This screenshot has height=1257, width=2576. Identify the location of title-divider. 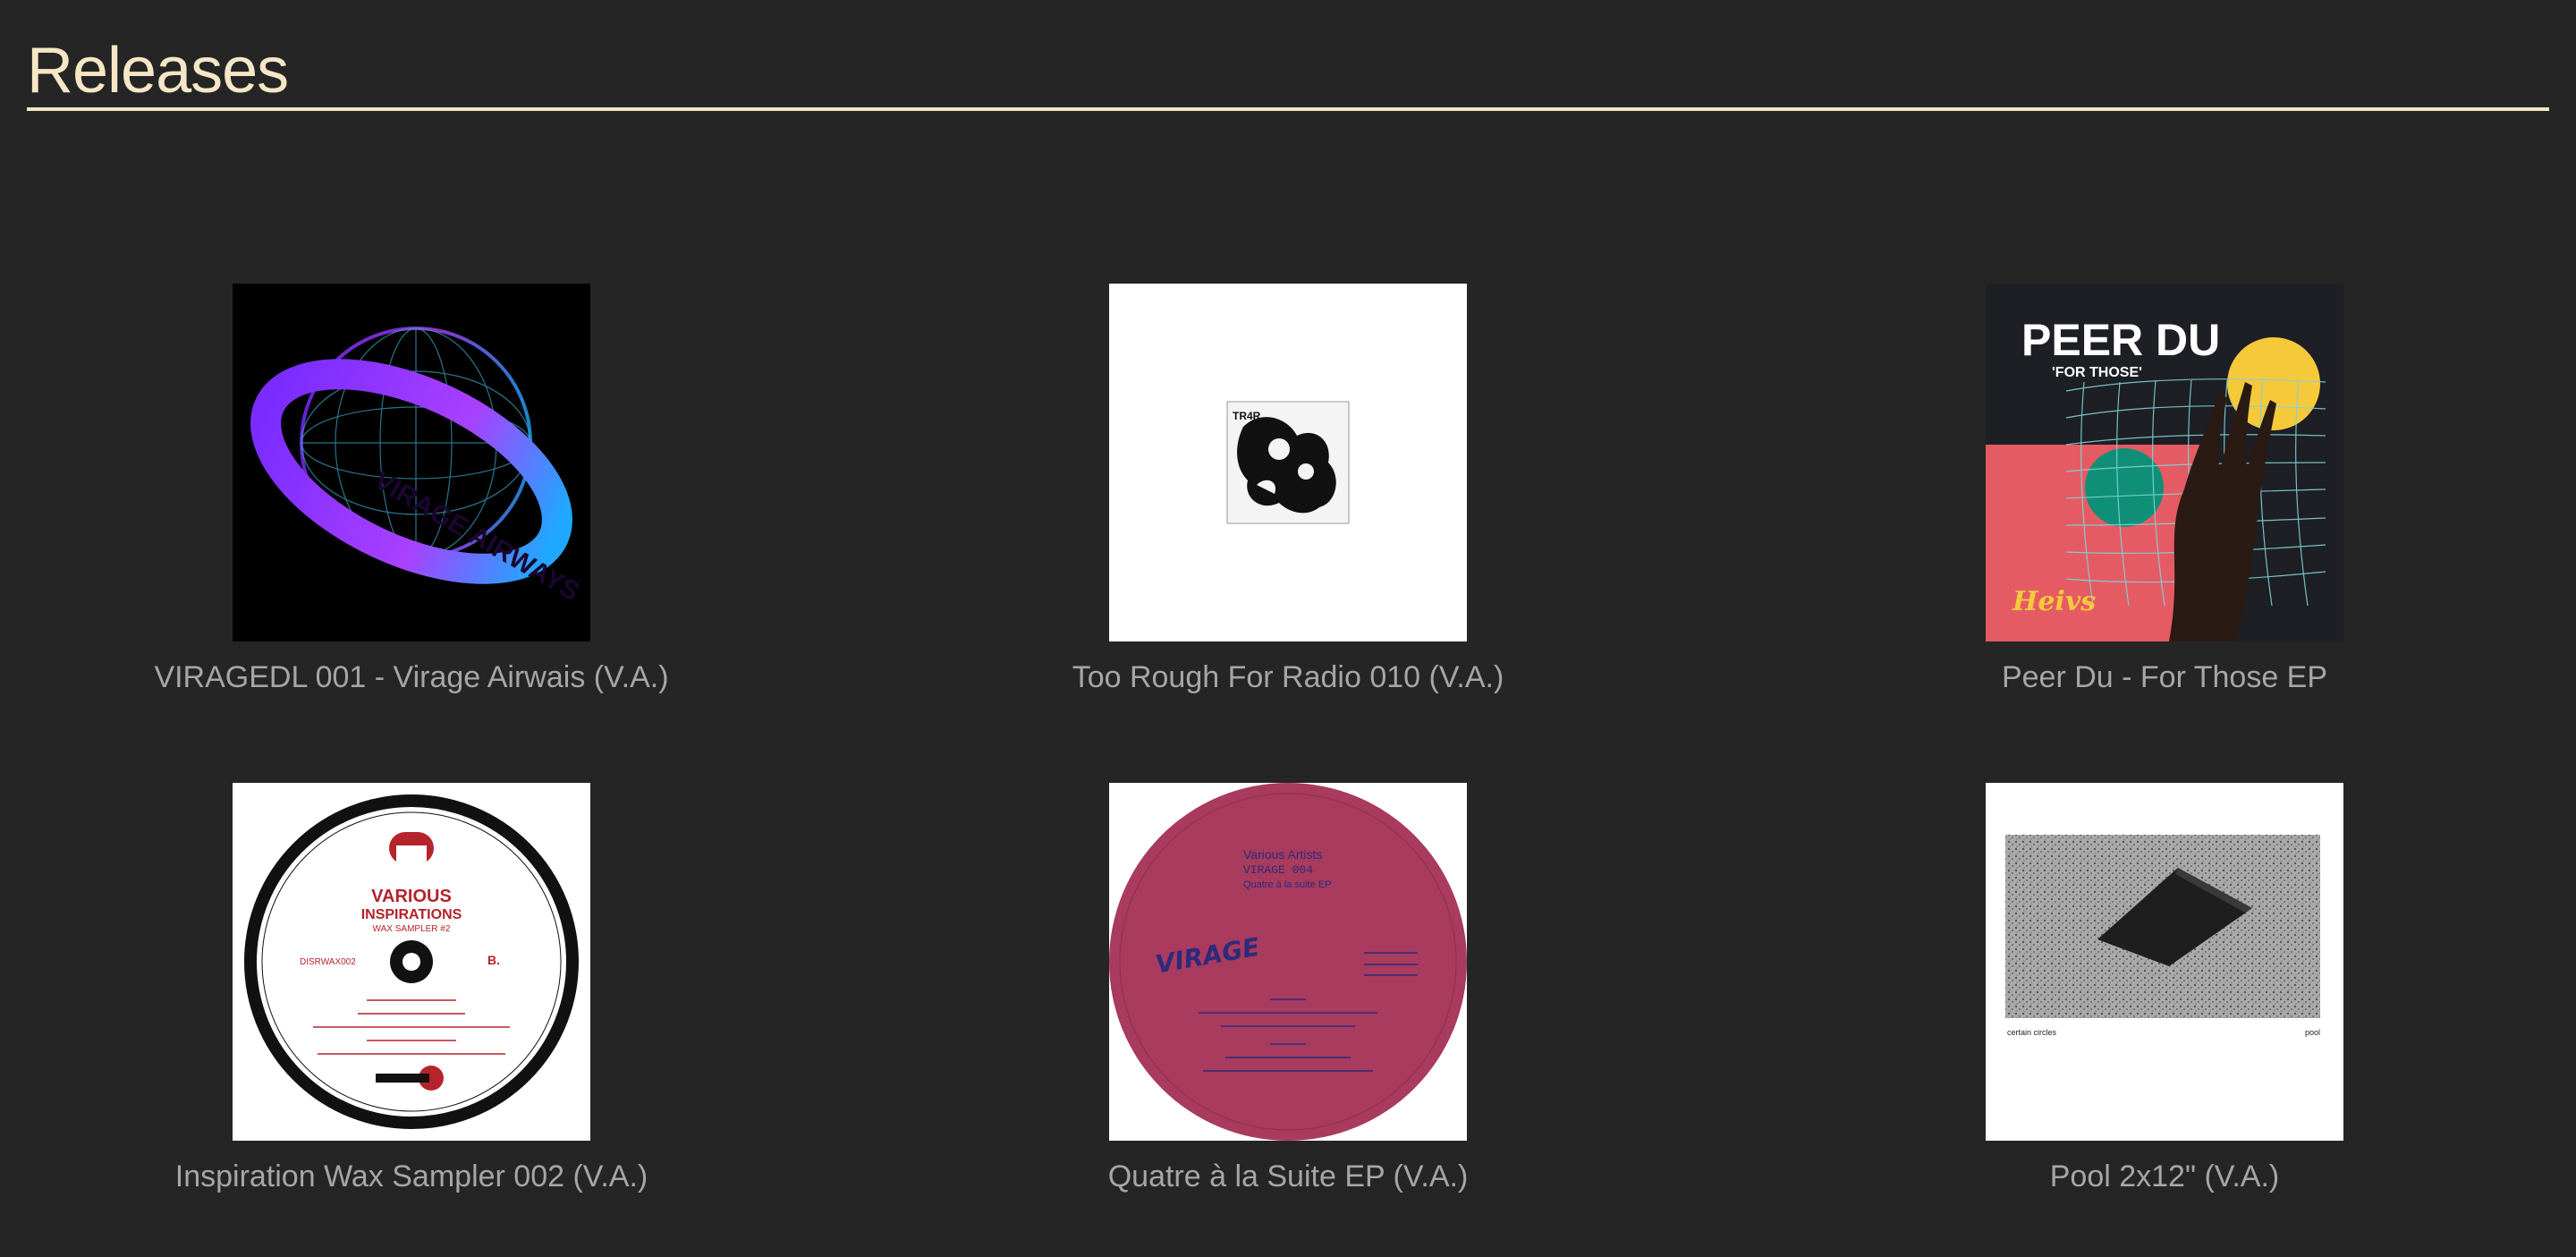
(1288, 109).